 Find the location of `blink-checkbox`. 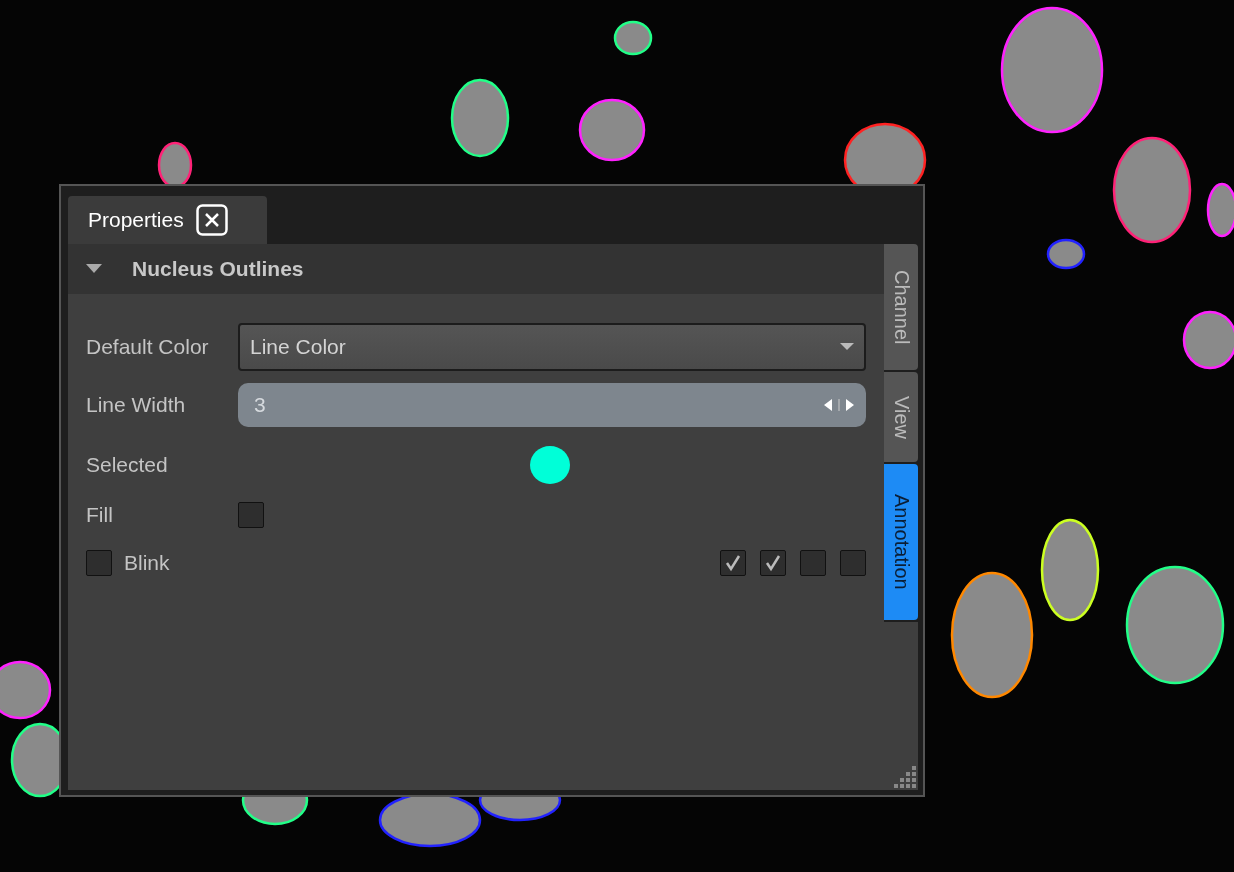

blink-checkbox is located at coordinates (99, 563).